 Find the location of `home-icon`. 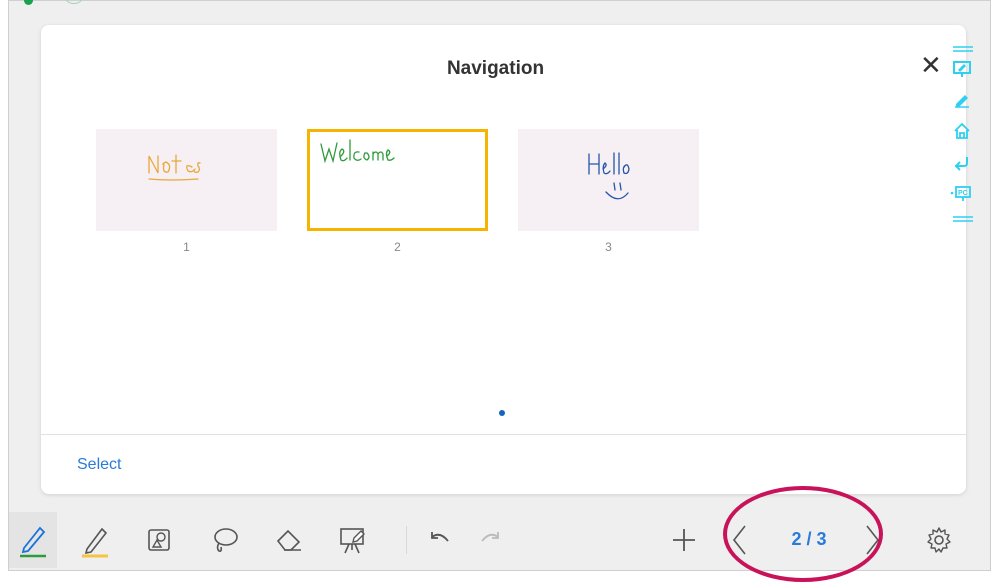

home-icon is located at coordinates (962, 131).